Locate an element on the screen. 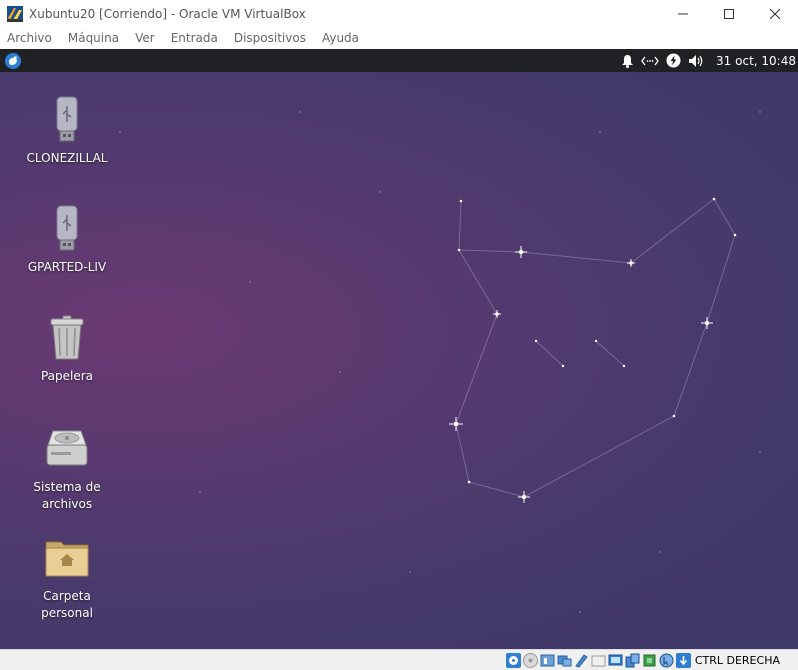 The image size is (798, 670). minimize-icon is located at coordinates (683, 13).